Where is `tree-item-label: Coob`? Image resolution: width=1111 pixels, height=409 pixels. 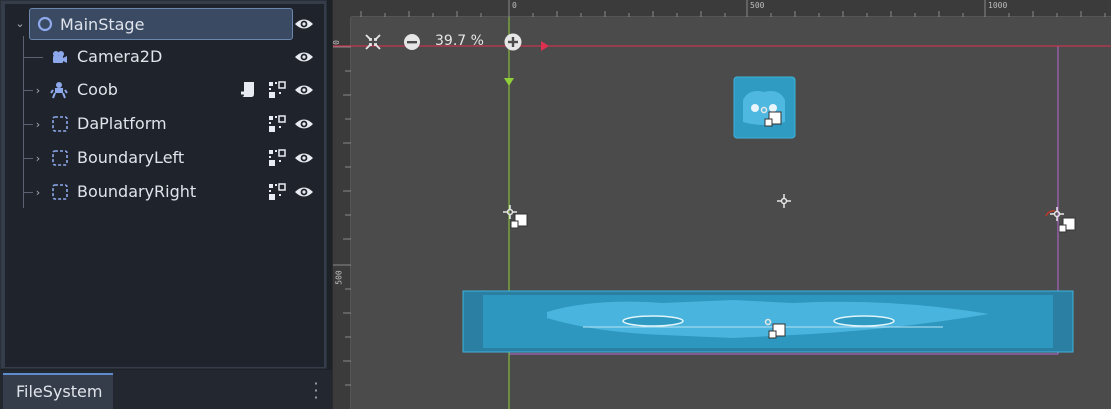
tree-item-label: Coob is located at coordinates (97, 89).